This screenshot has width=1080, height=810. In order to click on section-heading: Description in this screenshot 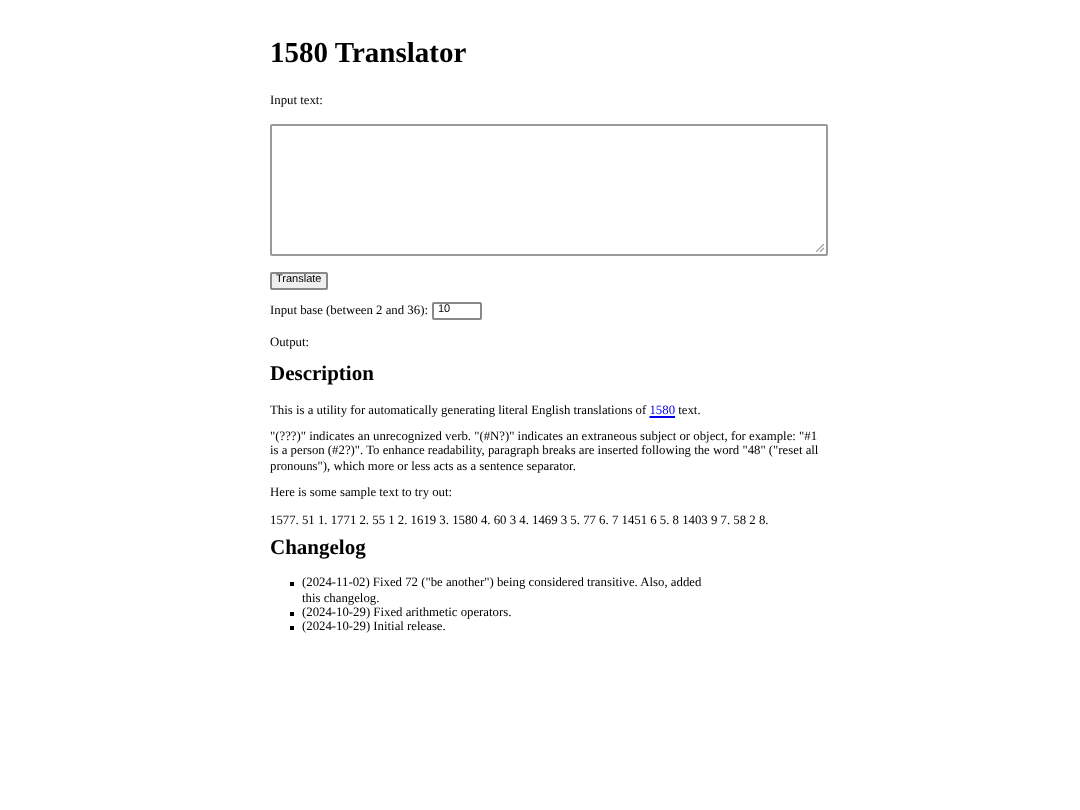, I will do `click(323, 377)`.